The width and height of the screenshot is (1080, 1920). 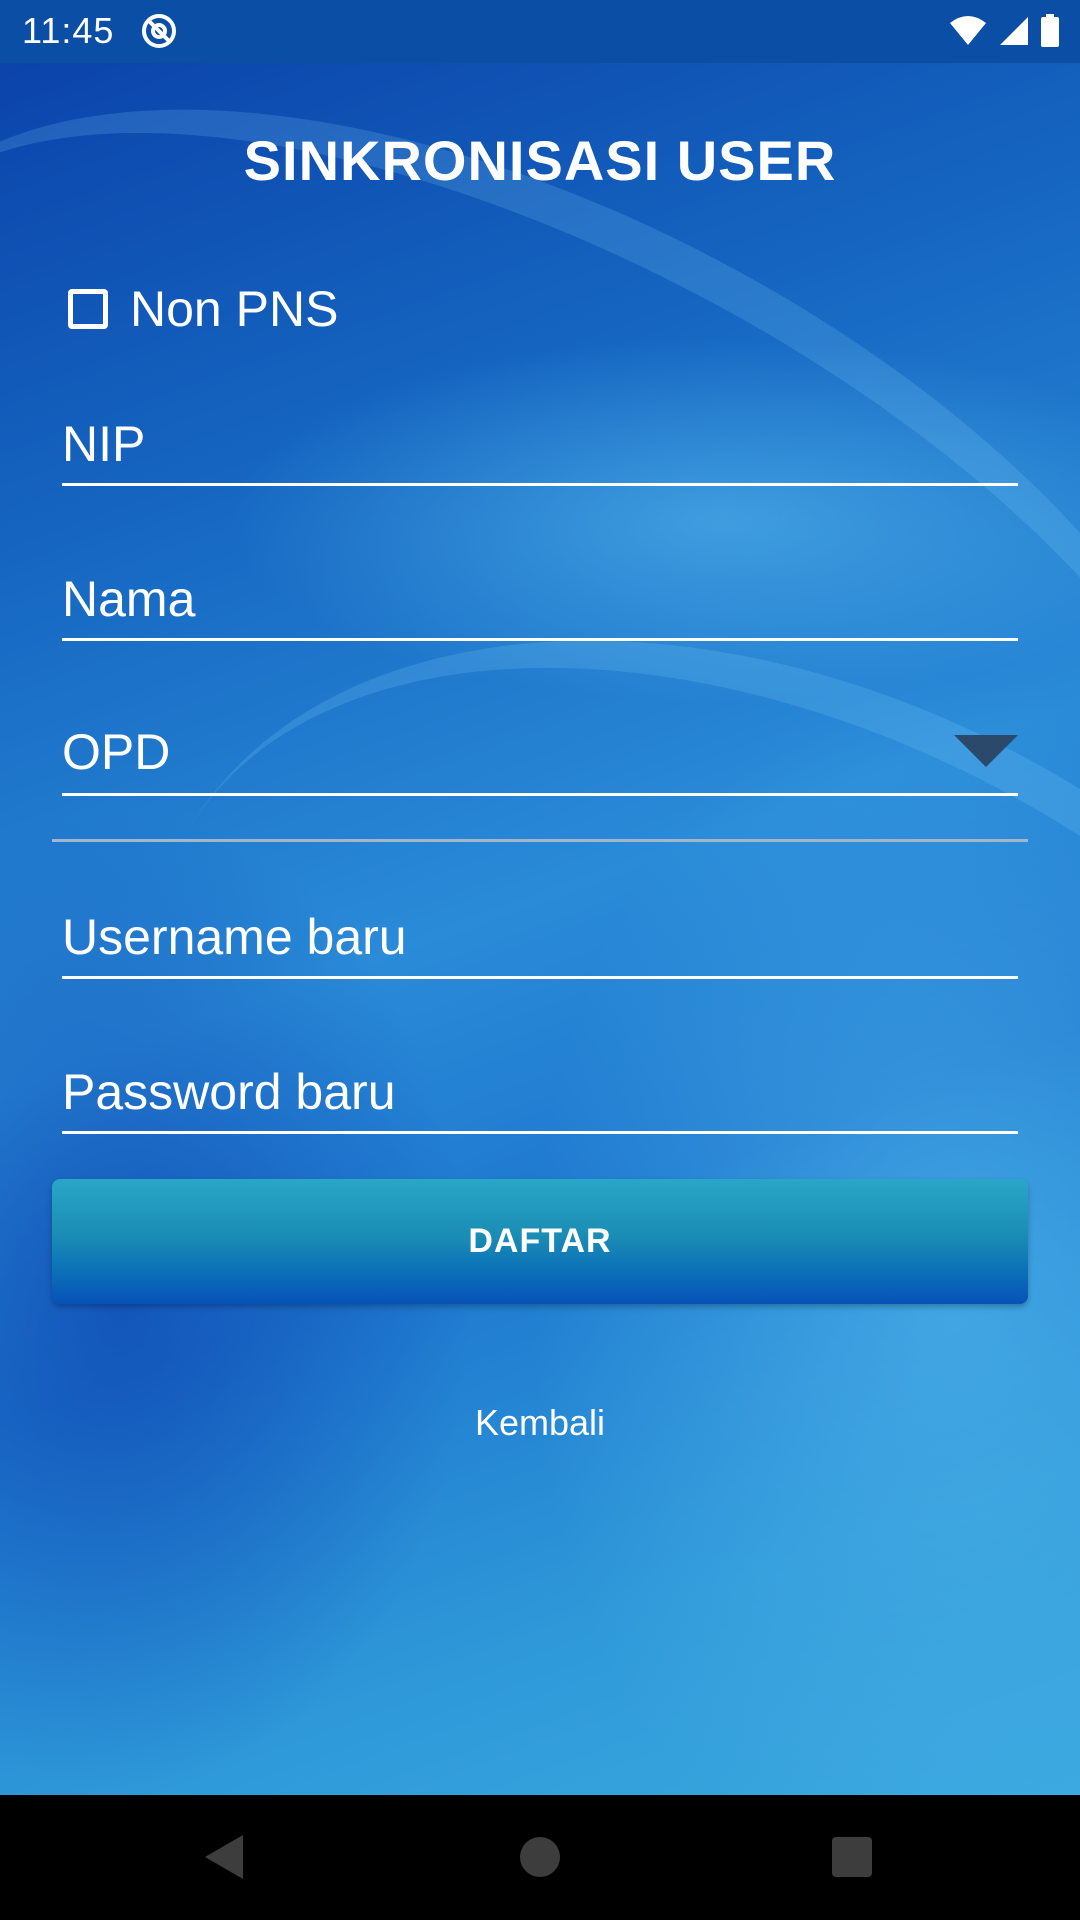 I want to click on password-field-container, so click(x=540, y=1093).